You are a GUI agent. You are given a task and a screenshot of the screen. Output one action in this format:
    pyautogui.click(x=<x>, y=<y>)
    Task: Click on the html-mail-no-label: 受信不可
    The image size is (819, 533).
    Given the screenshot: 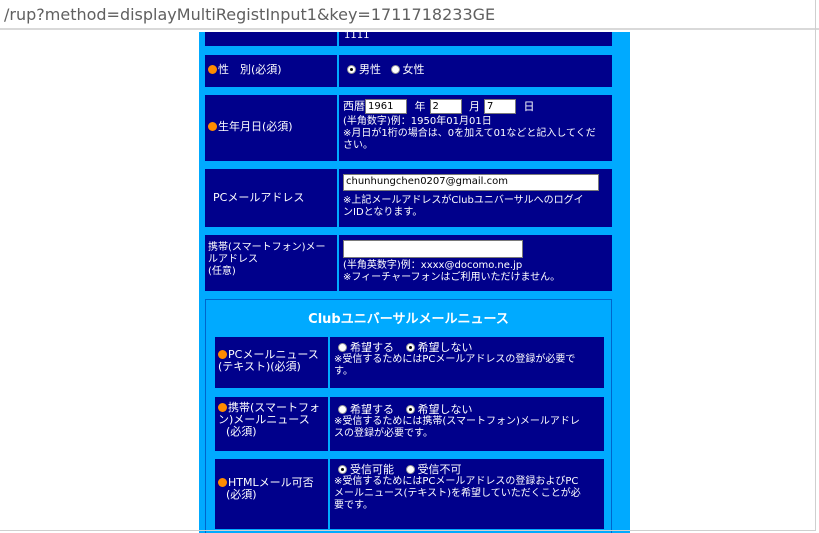 What is the action you would take?
    pyautogui.click(x=439, y=469)
    